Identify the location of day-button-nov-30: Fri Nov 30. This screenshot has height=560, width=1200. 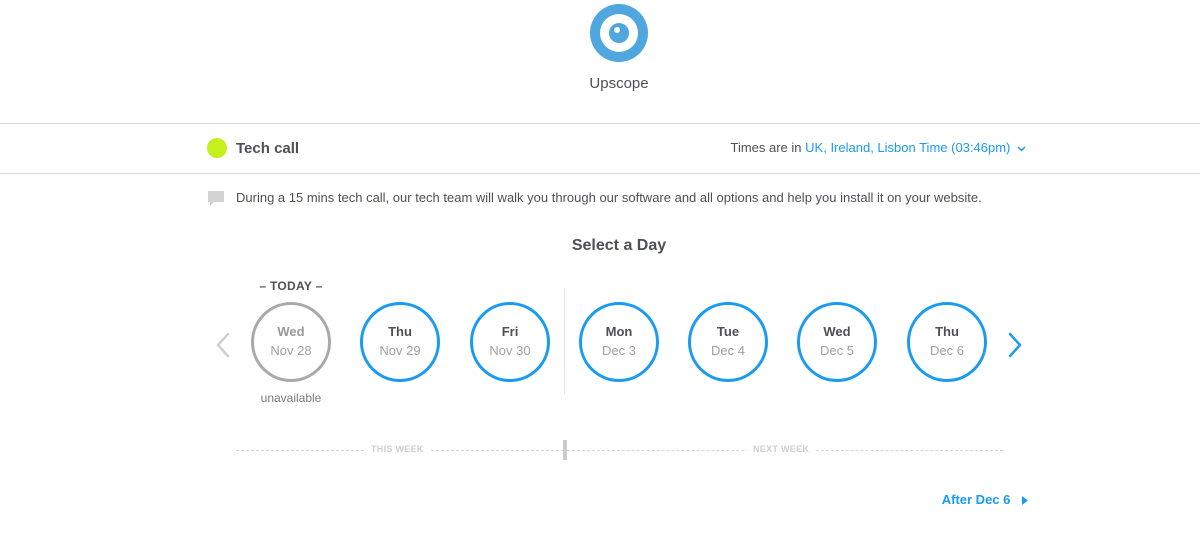
(510, 342).